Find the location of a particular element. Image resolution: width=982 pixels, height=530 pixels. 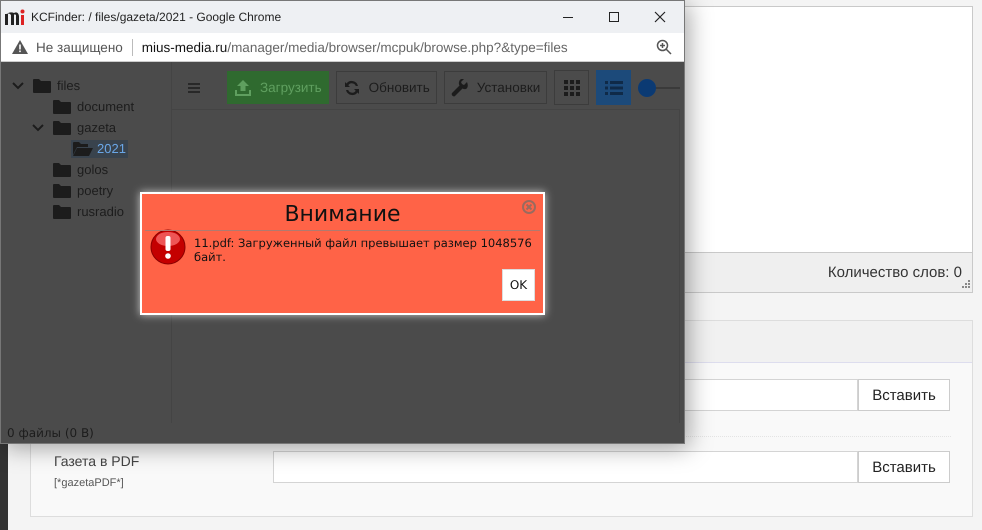

maximize-icon is located at coordinates (614, 17).